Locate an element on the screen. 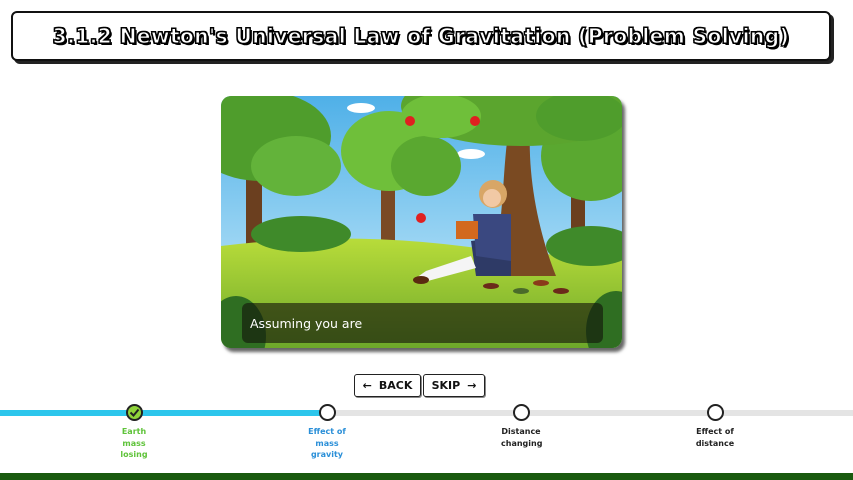 The height and width of the screenshot is (480, 853). step-effect-of-mass-gravity: Effect of mass gravity is located at coordinates (327, 432).